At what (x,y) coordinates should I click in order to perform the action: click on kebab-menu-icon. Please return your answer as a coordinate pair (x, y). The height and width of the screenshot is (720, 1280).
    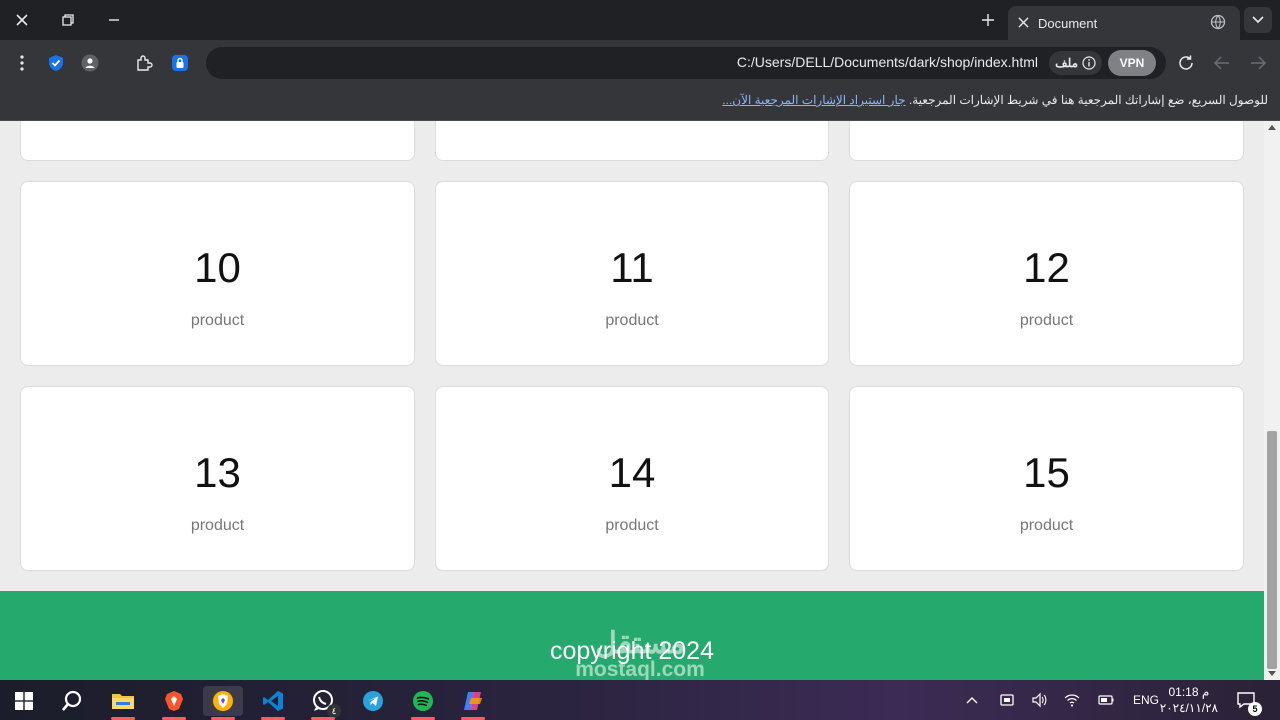
    Looking at the image, I should click on (22, 63).